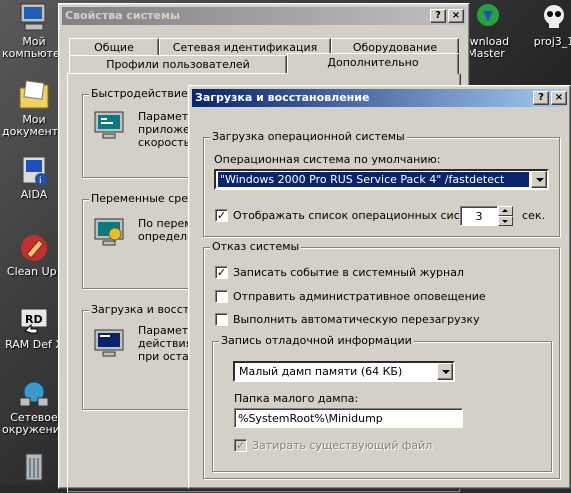 The image size is (571, 493). What do you see at coordinates (166, 236) in the screenshot?
I see `environment-desc-2: определе` at bounding box center [166, 236].